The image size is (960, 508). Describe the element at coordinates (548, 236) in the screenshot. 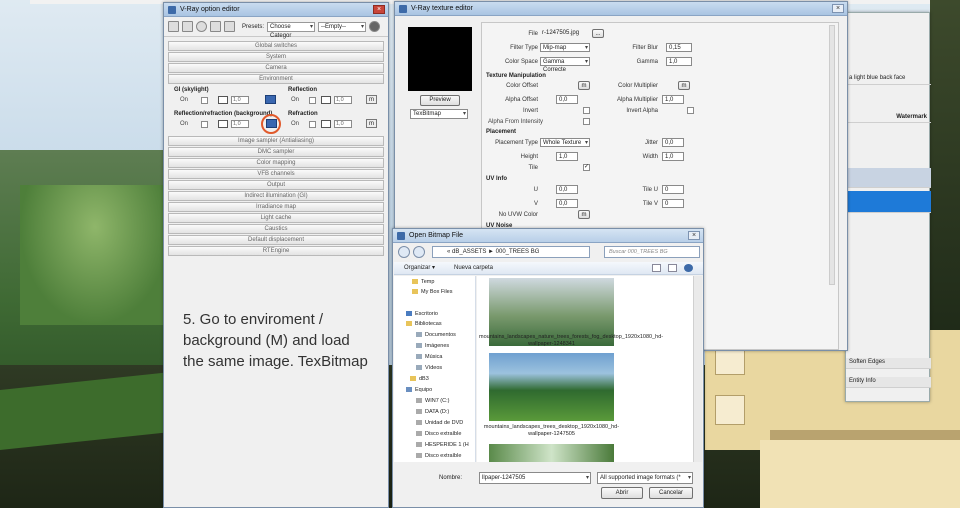

I see `open-dialog-titlebar: Open Bitmap File ×` at that location.